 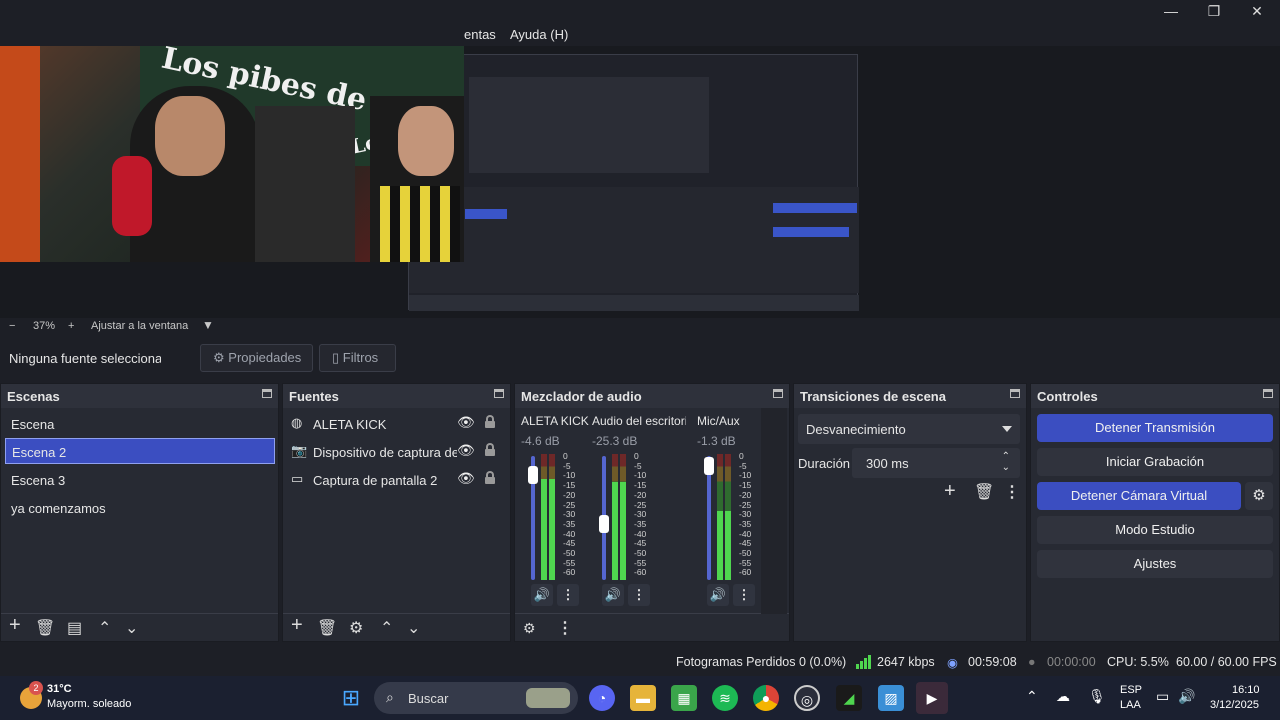 I want to click on maximize-button: ❐, so click(x=1214, y=11).